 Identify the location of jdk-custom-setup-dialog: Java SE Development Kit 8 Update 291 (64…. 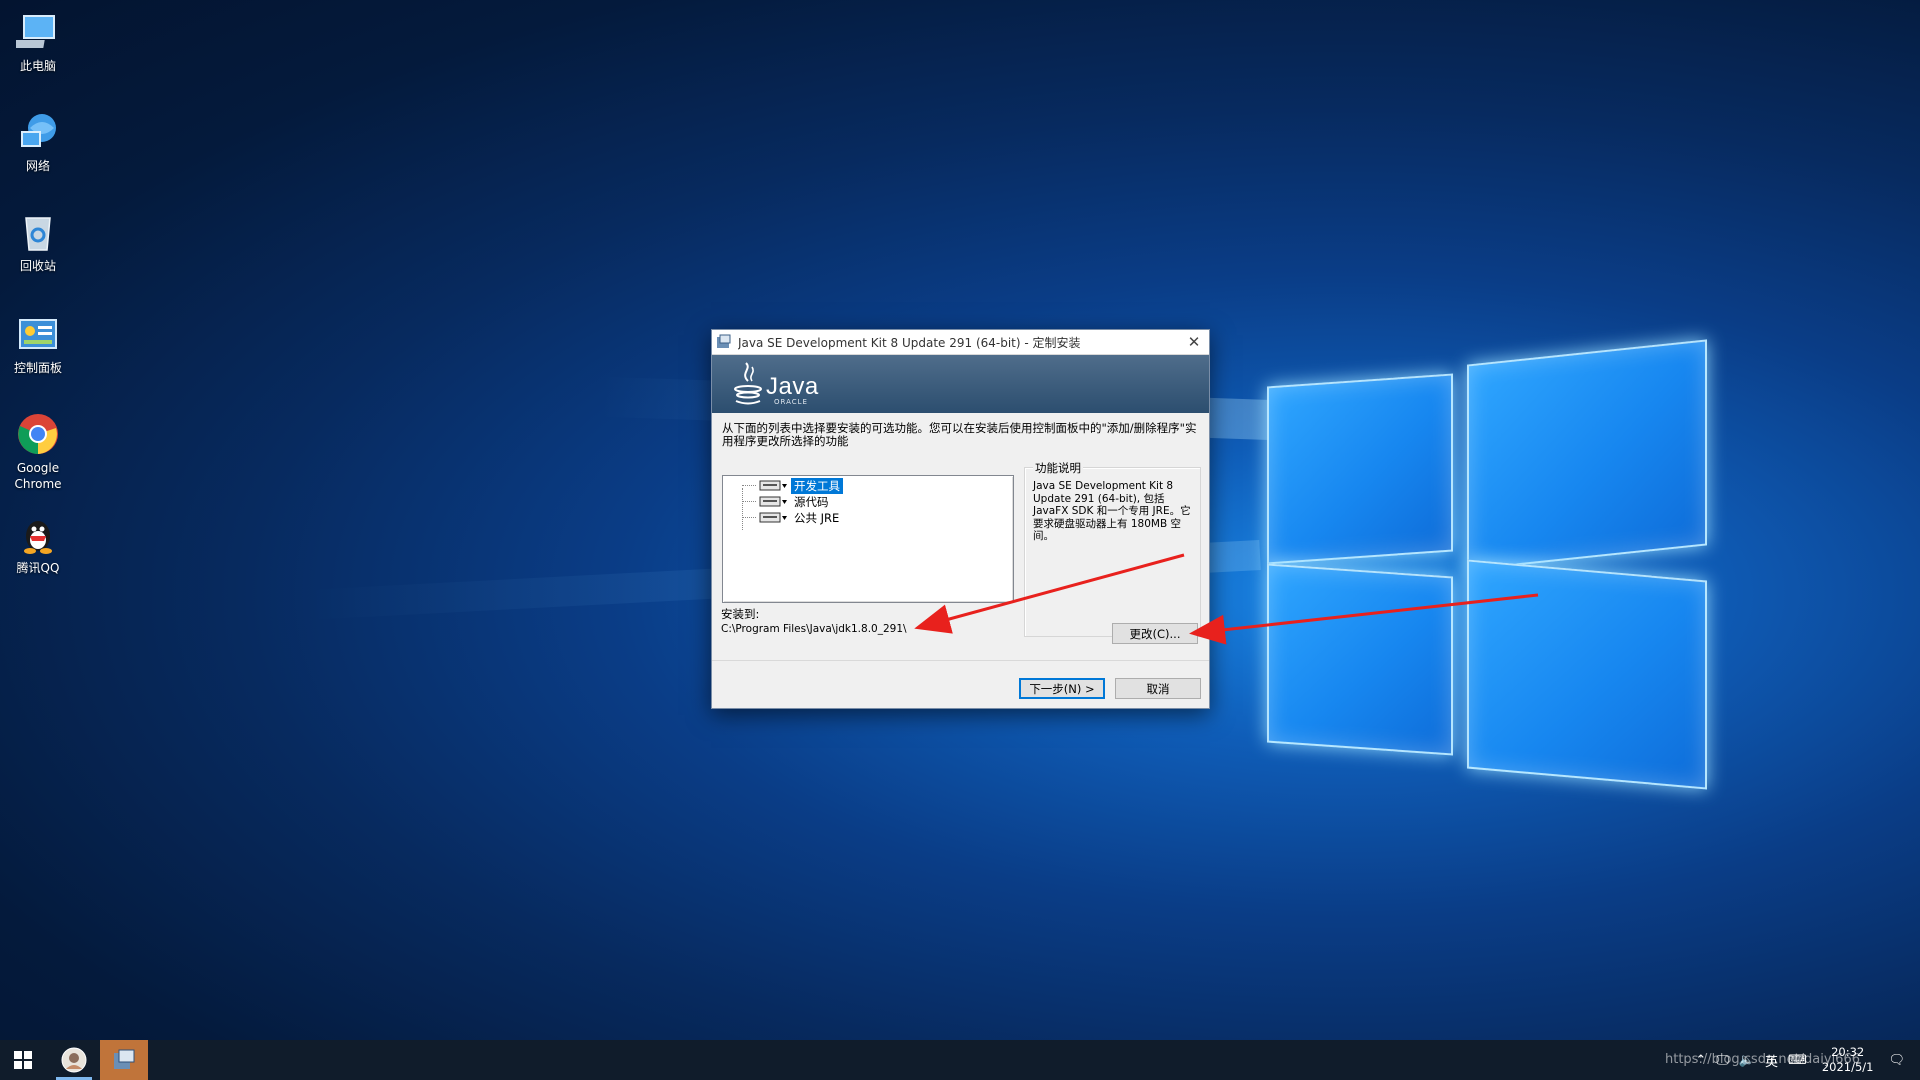
(960, 519).